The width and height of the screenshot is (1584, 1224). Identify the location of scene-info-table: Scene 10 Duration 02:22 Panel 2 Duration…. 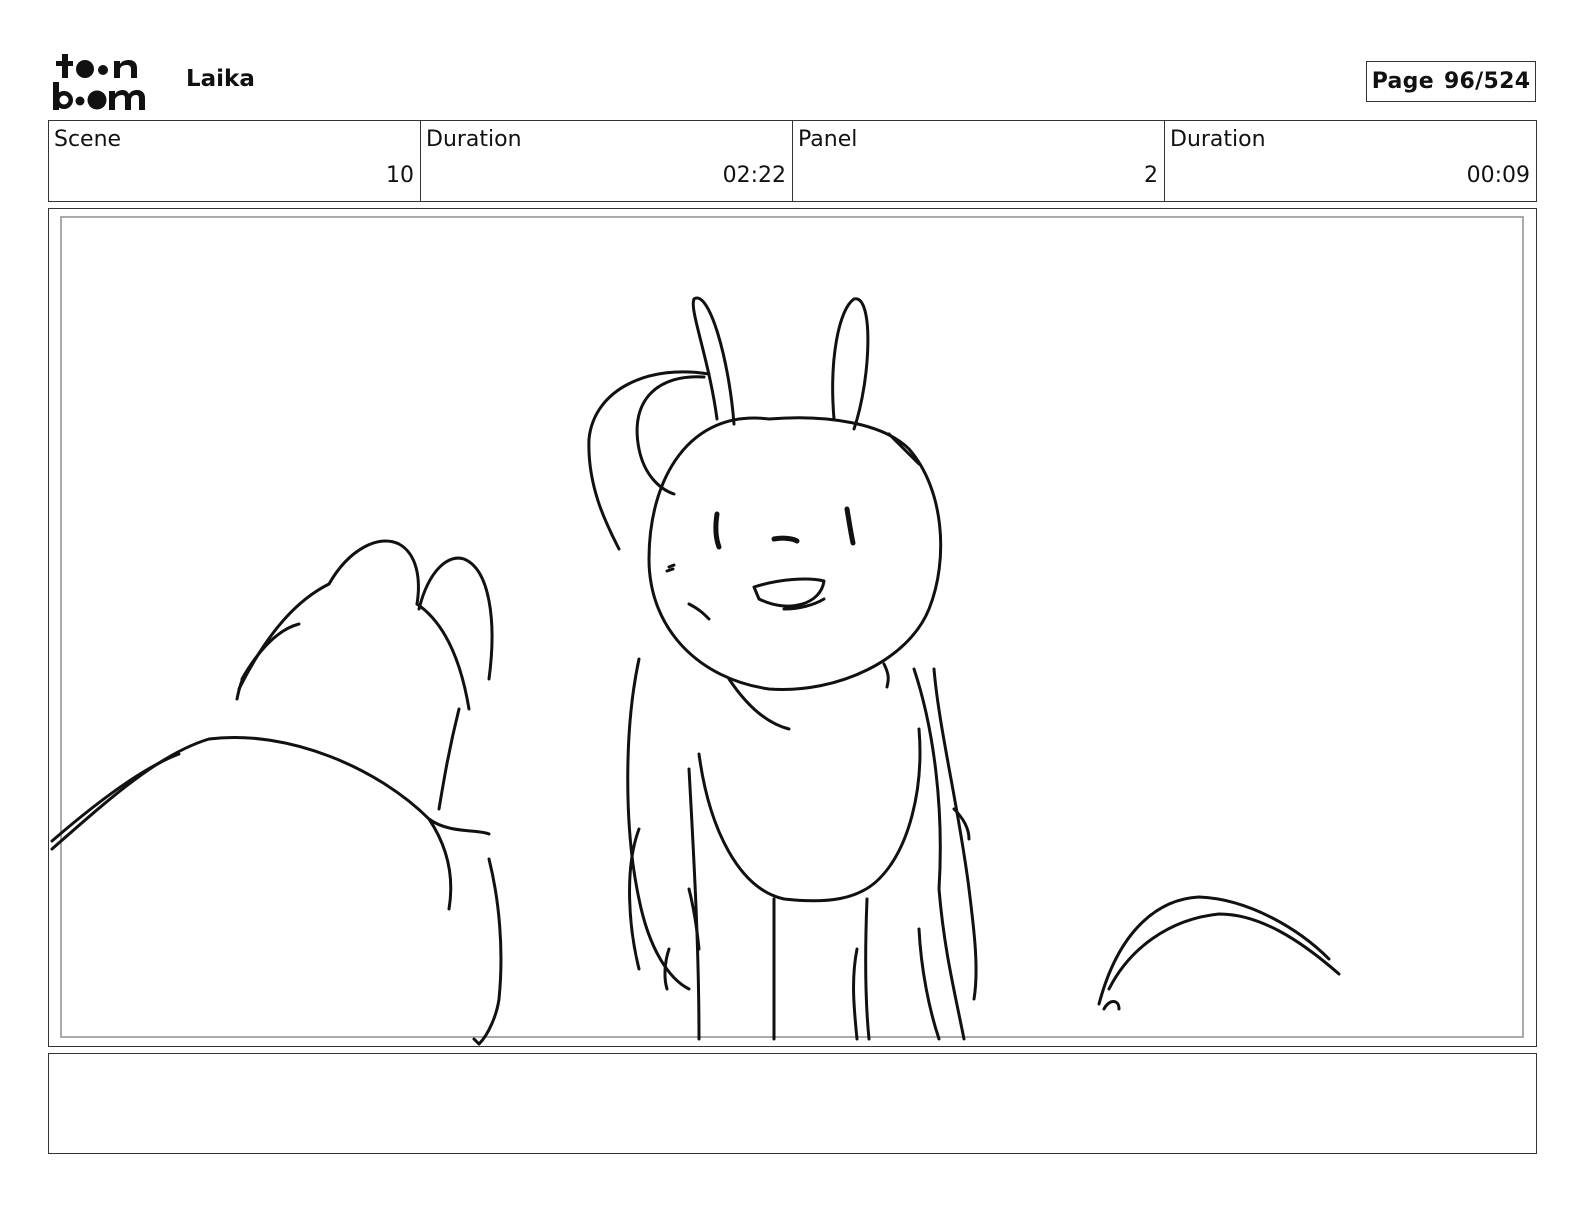
(792, 161).